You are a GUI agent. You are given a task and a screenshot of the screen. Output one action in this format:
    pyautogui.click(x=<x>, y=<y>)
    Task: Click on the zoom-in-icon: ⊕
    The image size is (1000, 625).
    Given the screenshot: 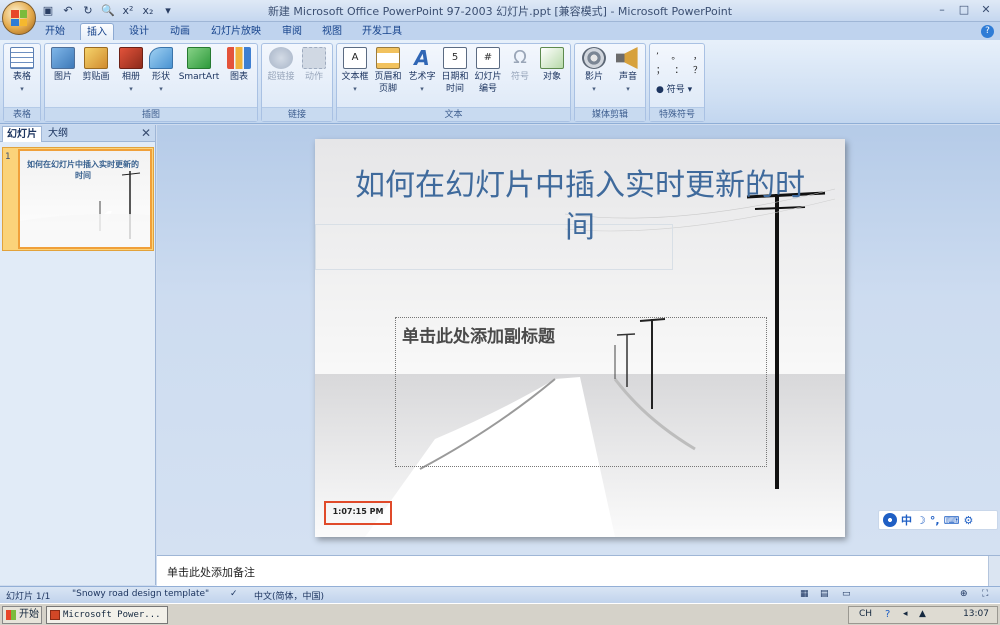 What is the action you would take?
    pyautogui.click(x=964, y=594)
    